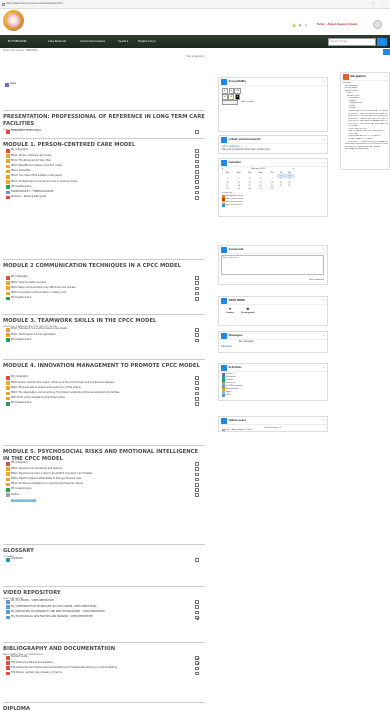 The image size is (390, 718). What do you see at coordinates (18, 489) in the screenshot?
I see `activity-item: M5 Questionnaire` at bounding box center [18, 489].